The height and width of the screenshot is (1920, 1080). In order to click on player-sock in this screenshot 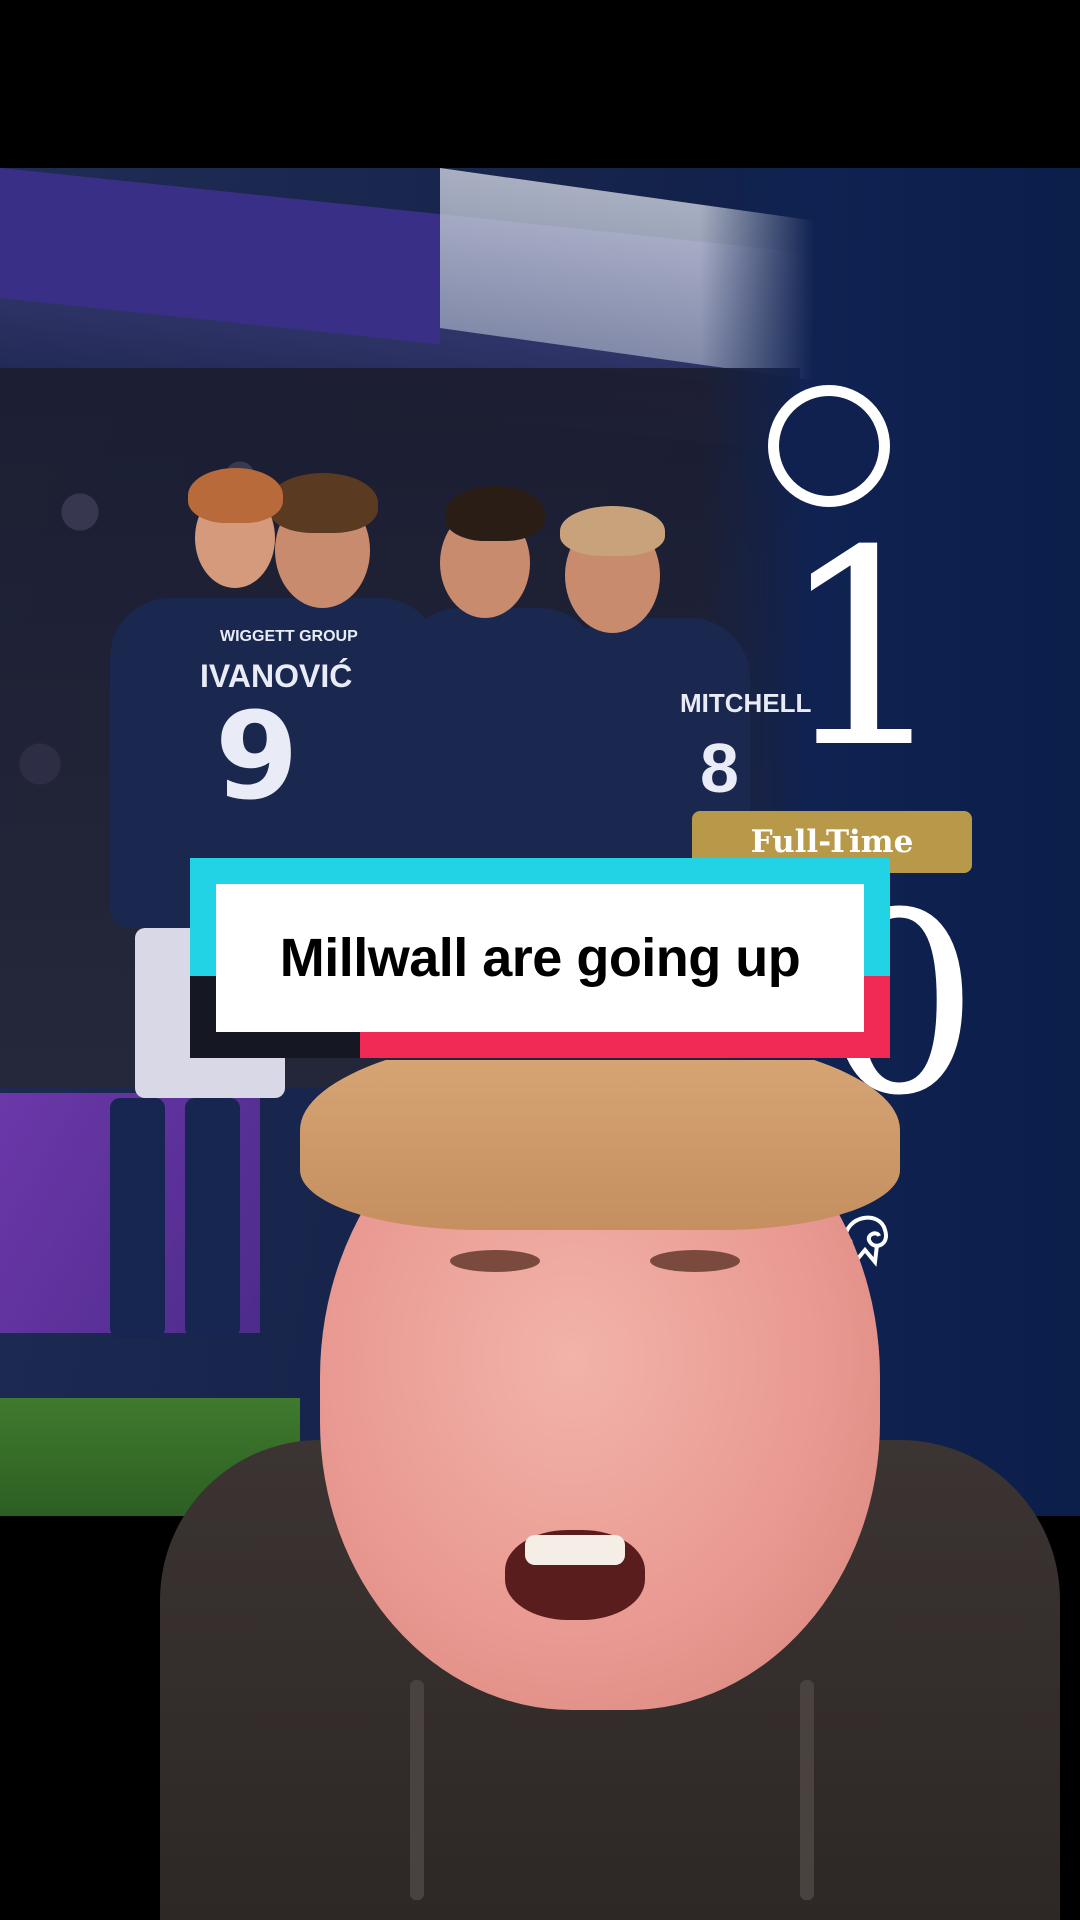, I will do `click(137, 1218)`.